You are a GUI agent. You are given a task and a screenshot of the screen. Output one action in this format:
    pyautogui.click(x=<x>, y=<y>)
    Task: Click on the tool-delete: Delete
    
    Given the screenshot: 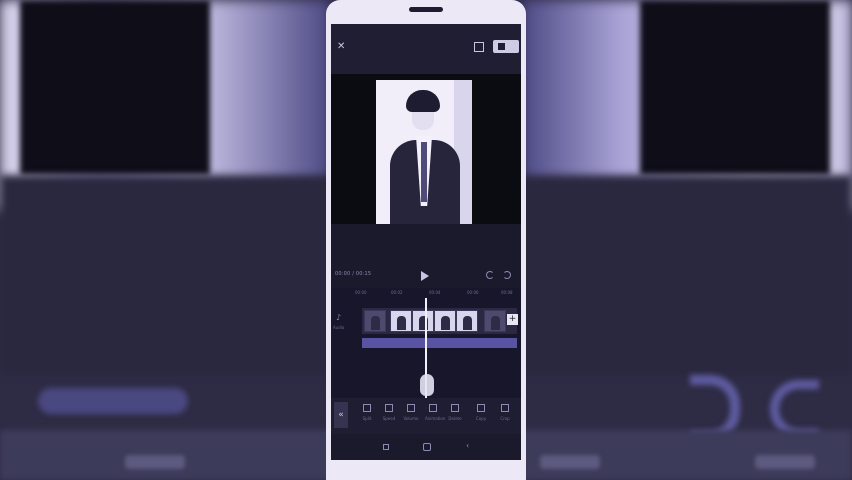 What is the action you would take?
    pyautogui.click(x=455, y=416)
    